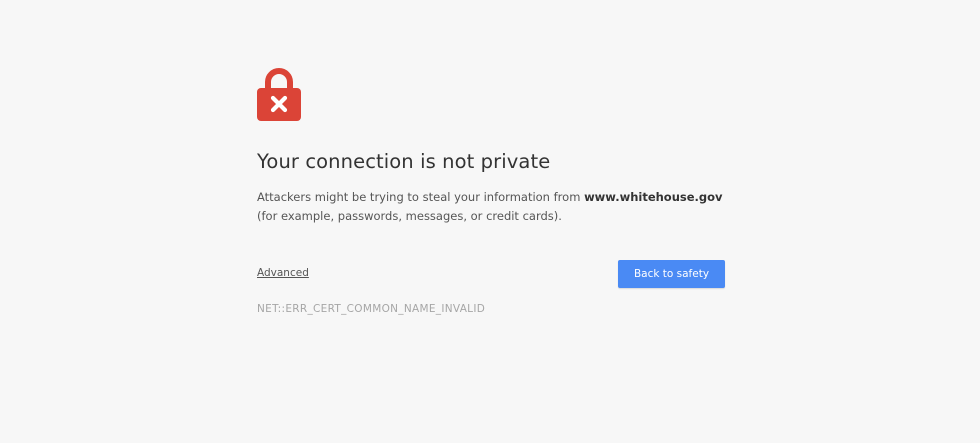 Image resolution: width=980 pixels, height=443 pixels. What do you see at coordinates (283, 273) in the screenshot?
I see `advanced-link: Advanced` at bounding box center [283, 273].